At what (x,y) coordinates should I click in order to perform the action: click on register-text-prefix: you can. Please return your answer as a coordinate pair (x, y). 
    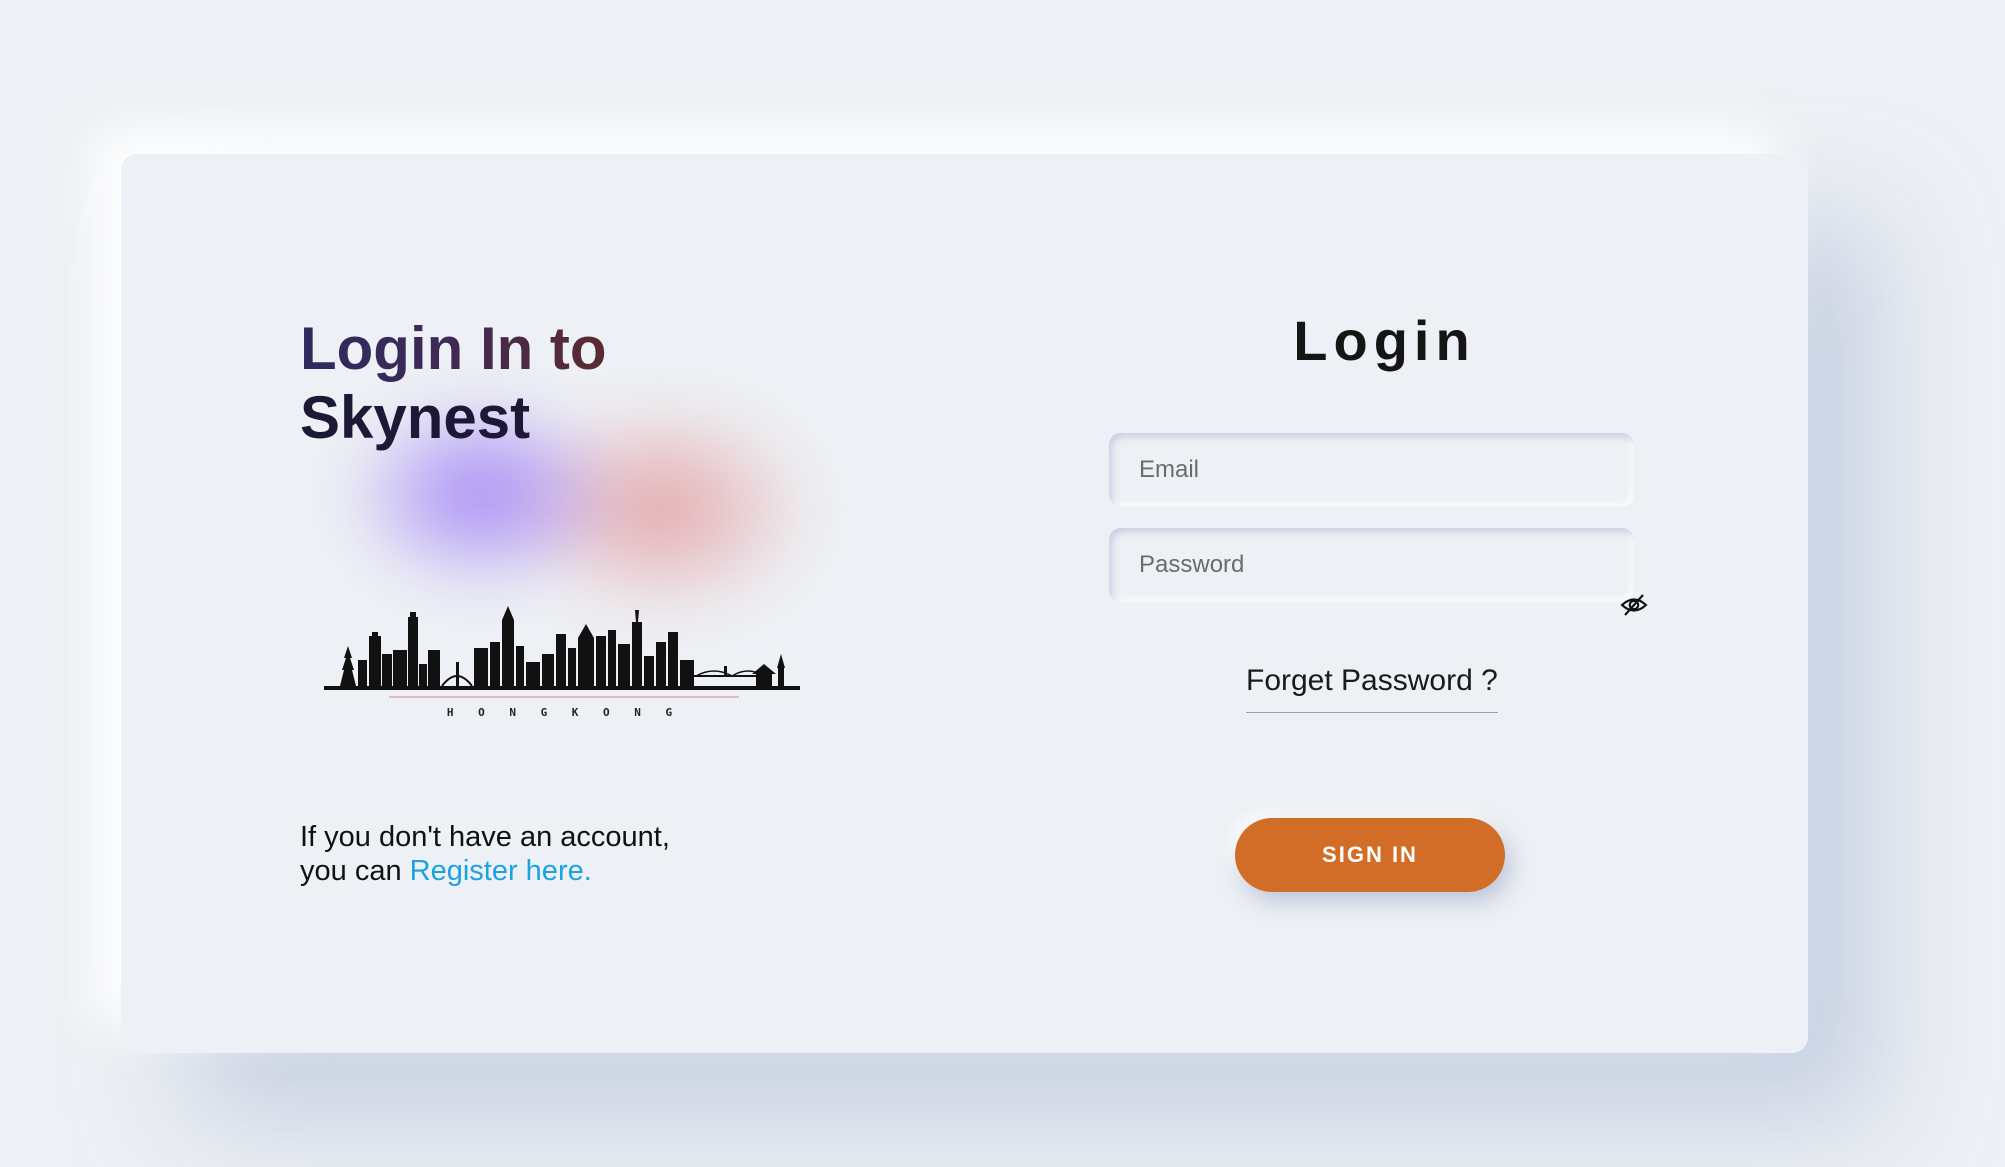
    Looking at the image, I should click on (355, 871).